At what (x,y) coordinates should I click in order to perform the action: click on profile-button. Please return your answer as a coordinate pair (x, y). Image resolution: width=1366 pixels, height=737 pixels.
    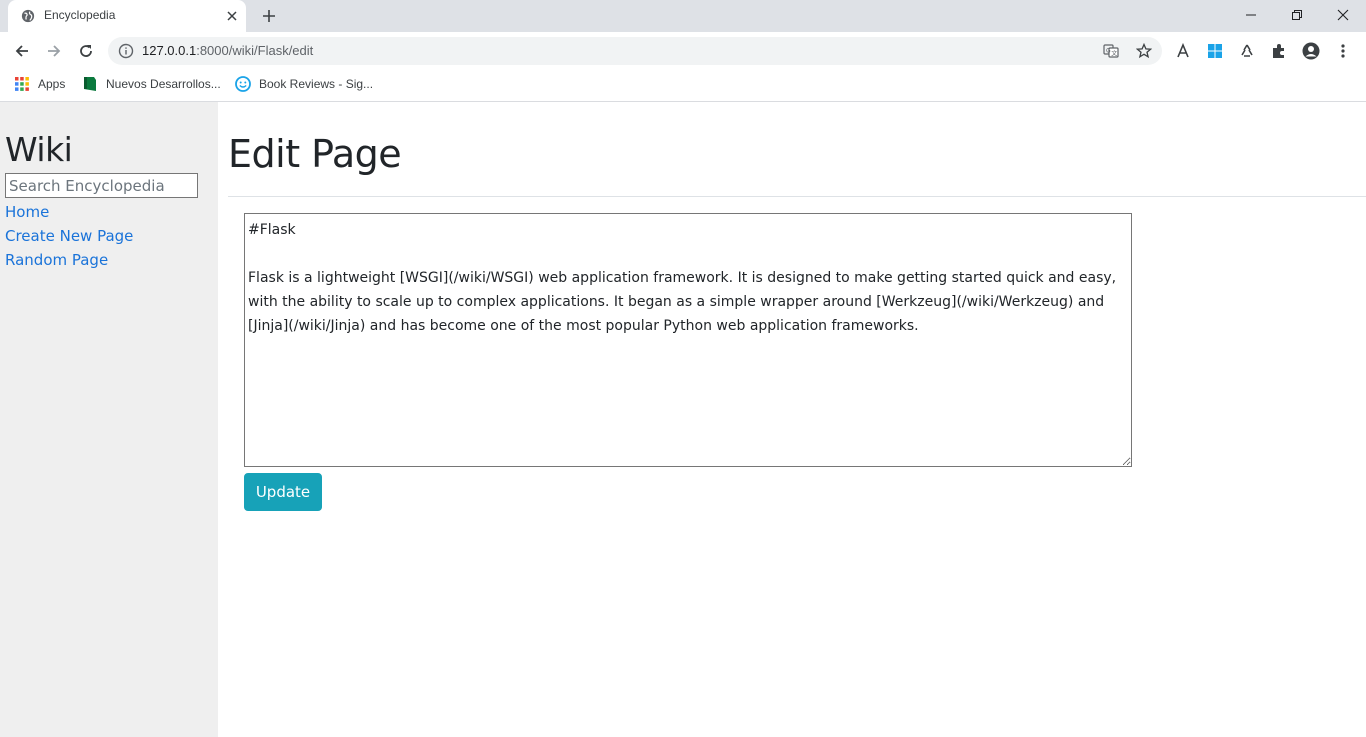
    Looking at the image, I should click on (1311, 51).